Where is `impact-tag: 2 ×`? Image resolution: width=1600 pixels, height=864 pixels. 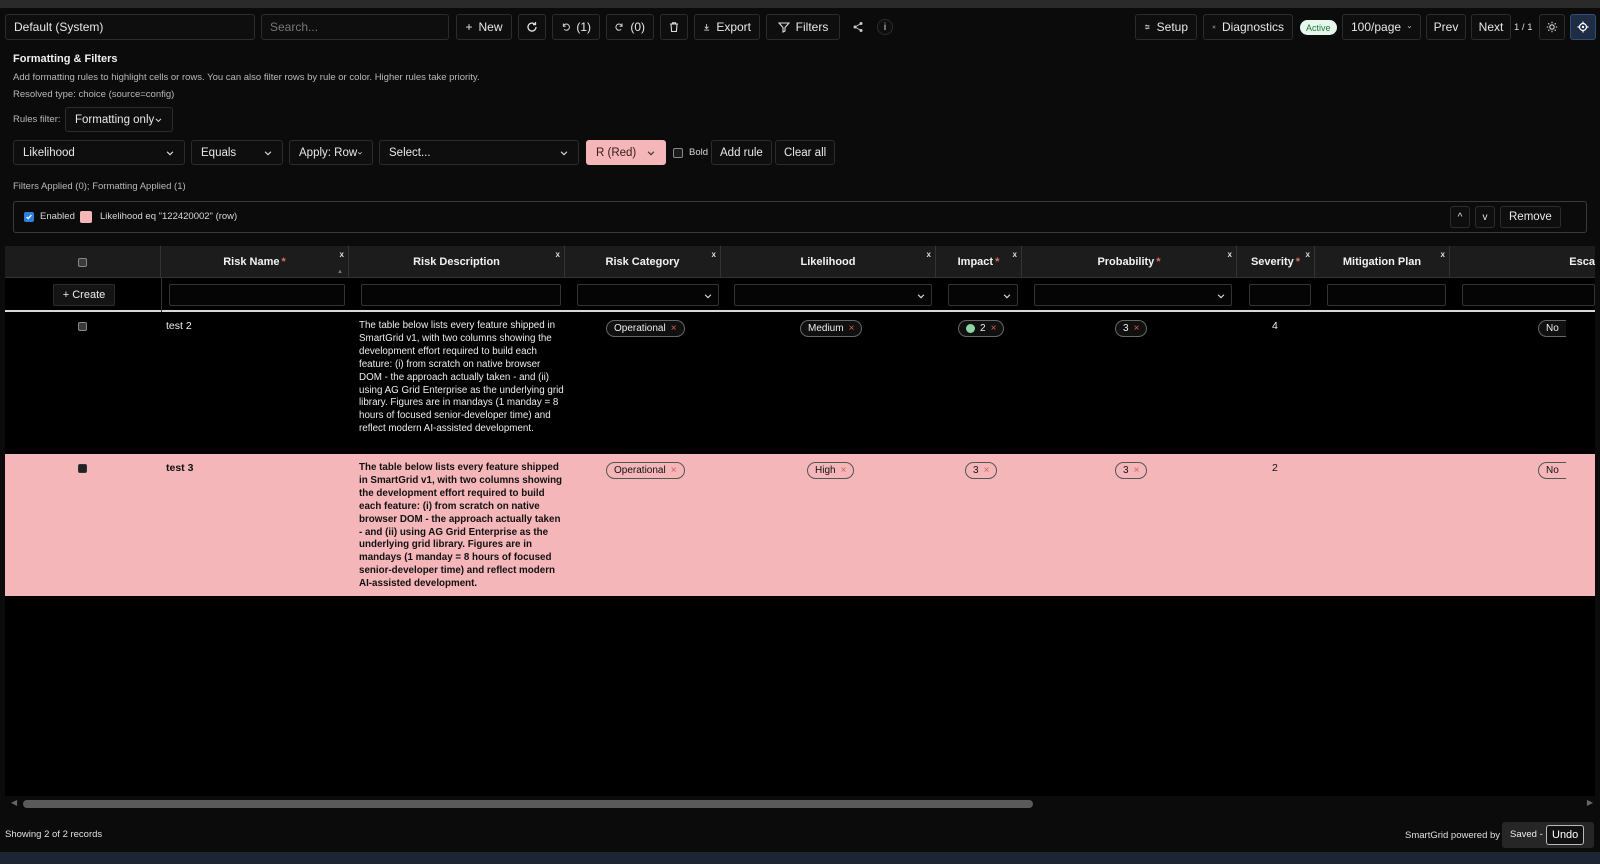
impact-tag: 2 × is located at coordinates (981, 328).